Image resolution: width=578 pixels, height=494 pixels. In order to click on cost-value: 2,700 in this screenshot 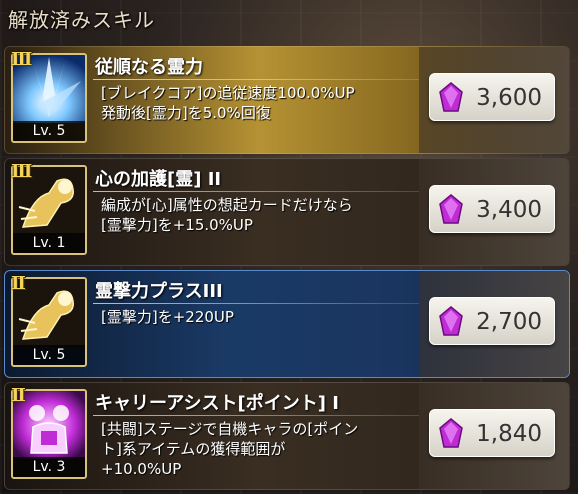, I will do `click(509, 322)`.